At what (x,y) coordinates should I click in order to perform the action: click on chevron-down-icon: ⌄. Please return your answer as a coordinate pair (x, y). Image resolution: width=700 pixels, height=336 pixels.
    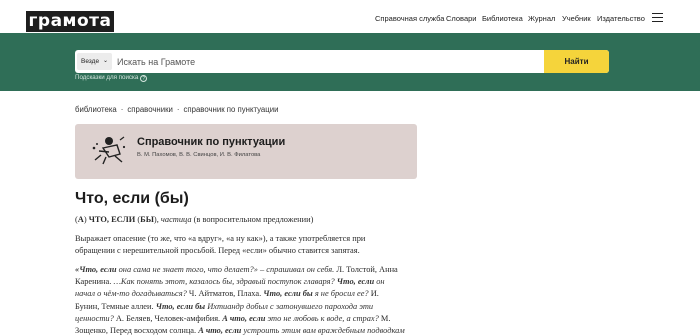
    Looking at the image, I should click on (105, 61).